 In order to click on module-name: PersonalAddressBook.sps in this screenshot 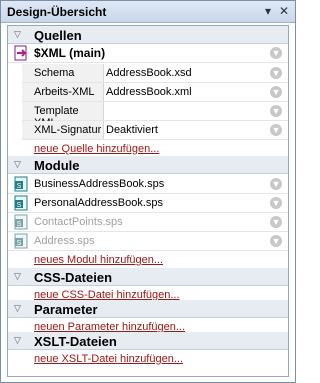, I will do `click(99, 203)`.